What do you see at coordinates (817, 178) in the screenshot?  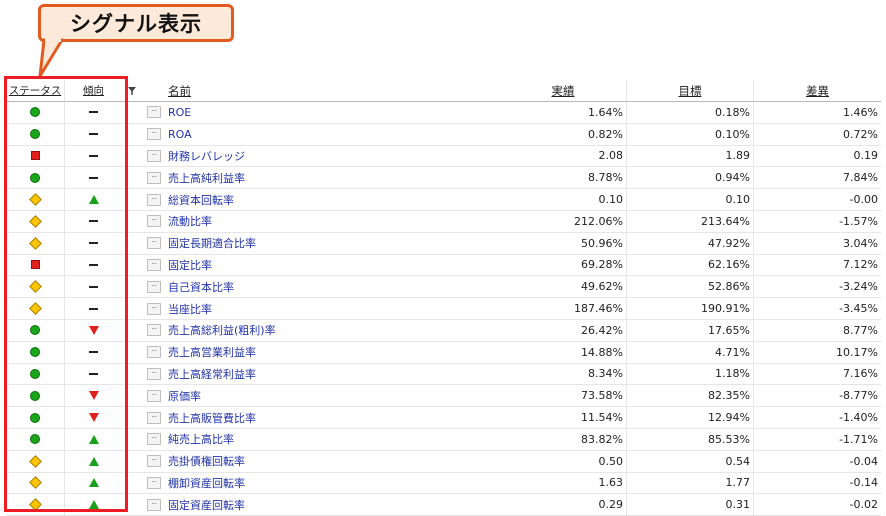 I see `diff-value: 7.84%` at bounding box center [817, 178].